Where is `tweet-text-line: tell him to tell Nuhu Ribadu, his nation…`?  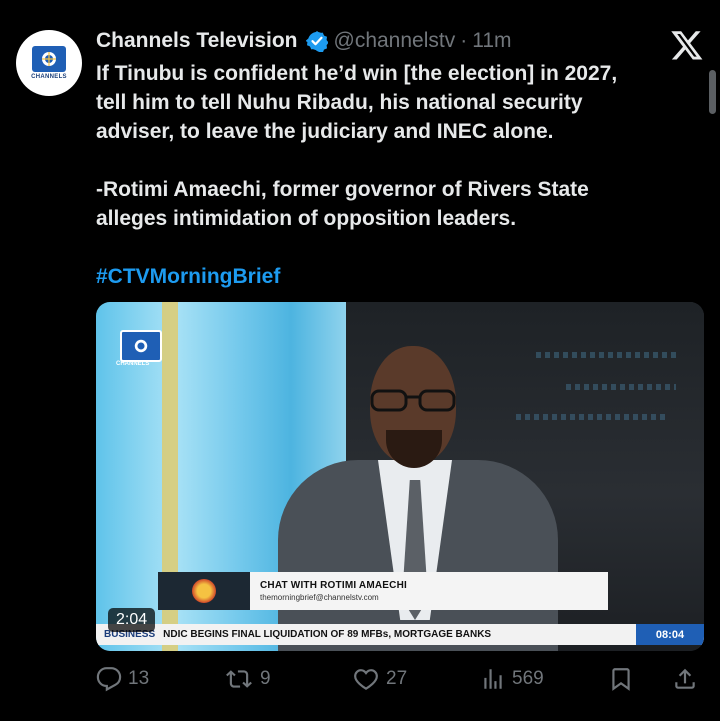 tweet-text-line: tell him to tell Nuhu Ribadu, his nation… is located at coordinates (339, 102).